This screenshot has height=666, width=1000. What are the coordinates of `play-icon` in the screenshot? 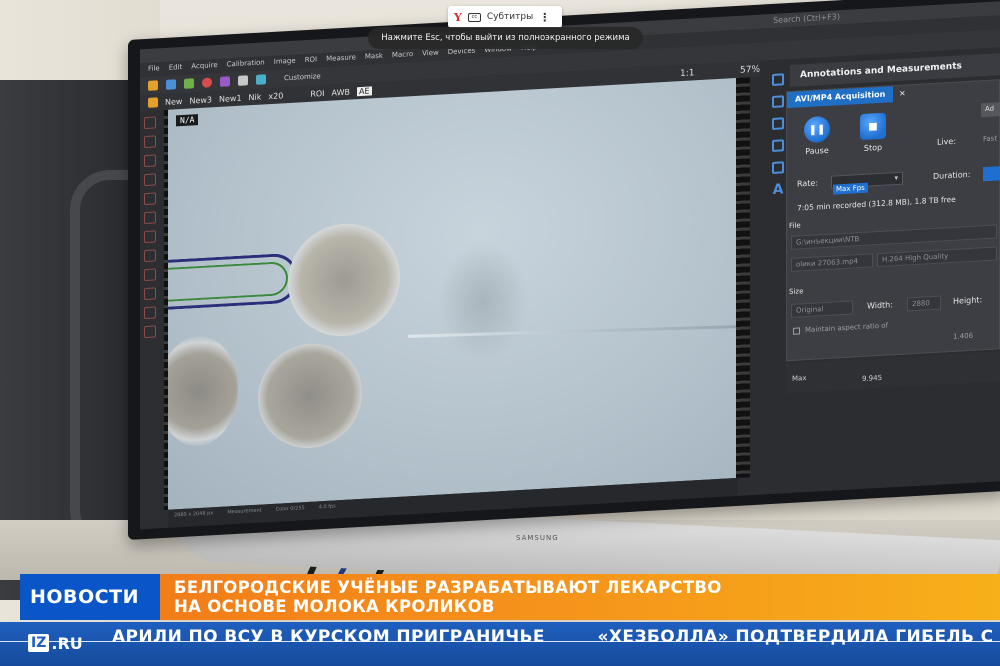 It's located at (189, 83).